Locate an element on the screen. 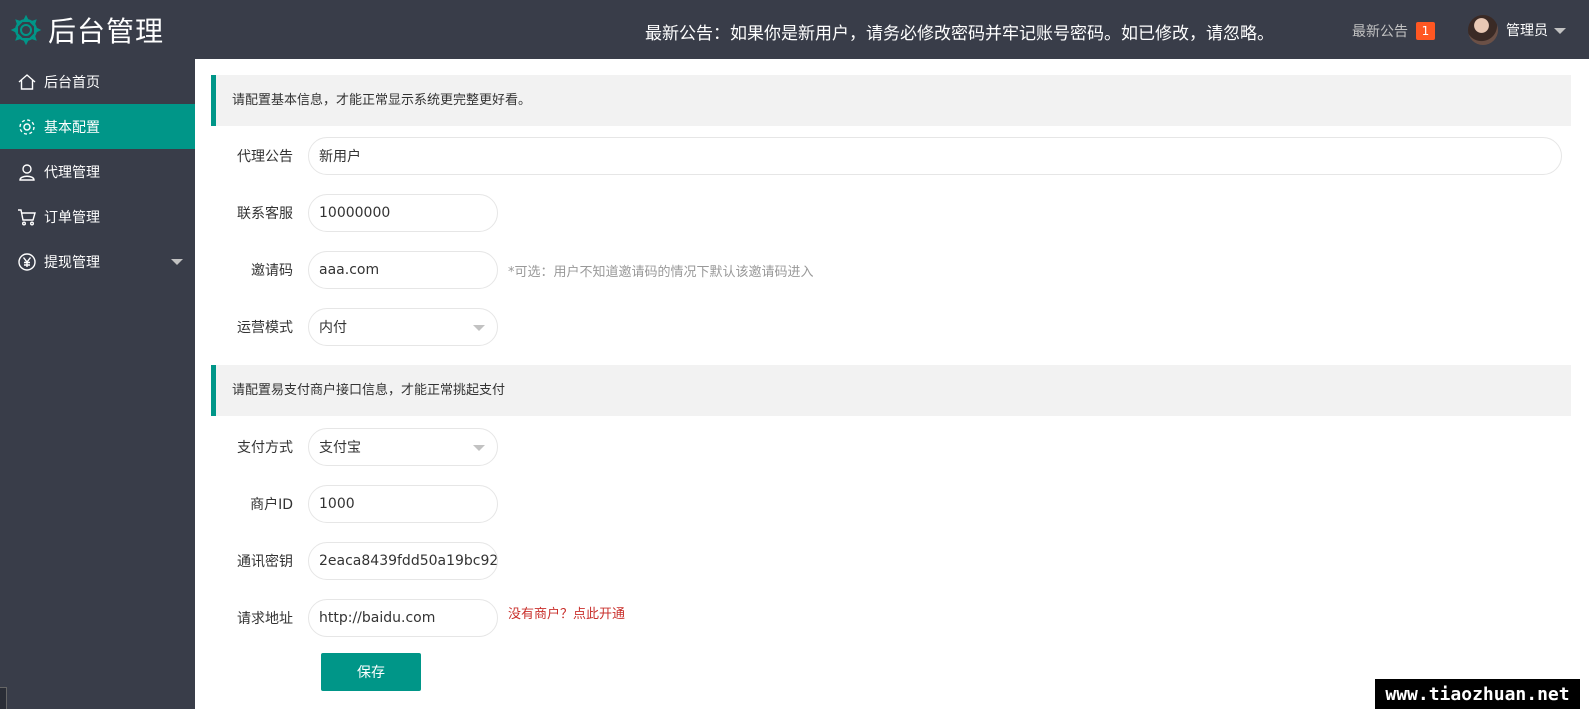  gear-logo-icon is located at coordinates (26, 30).